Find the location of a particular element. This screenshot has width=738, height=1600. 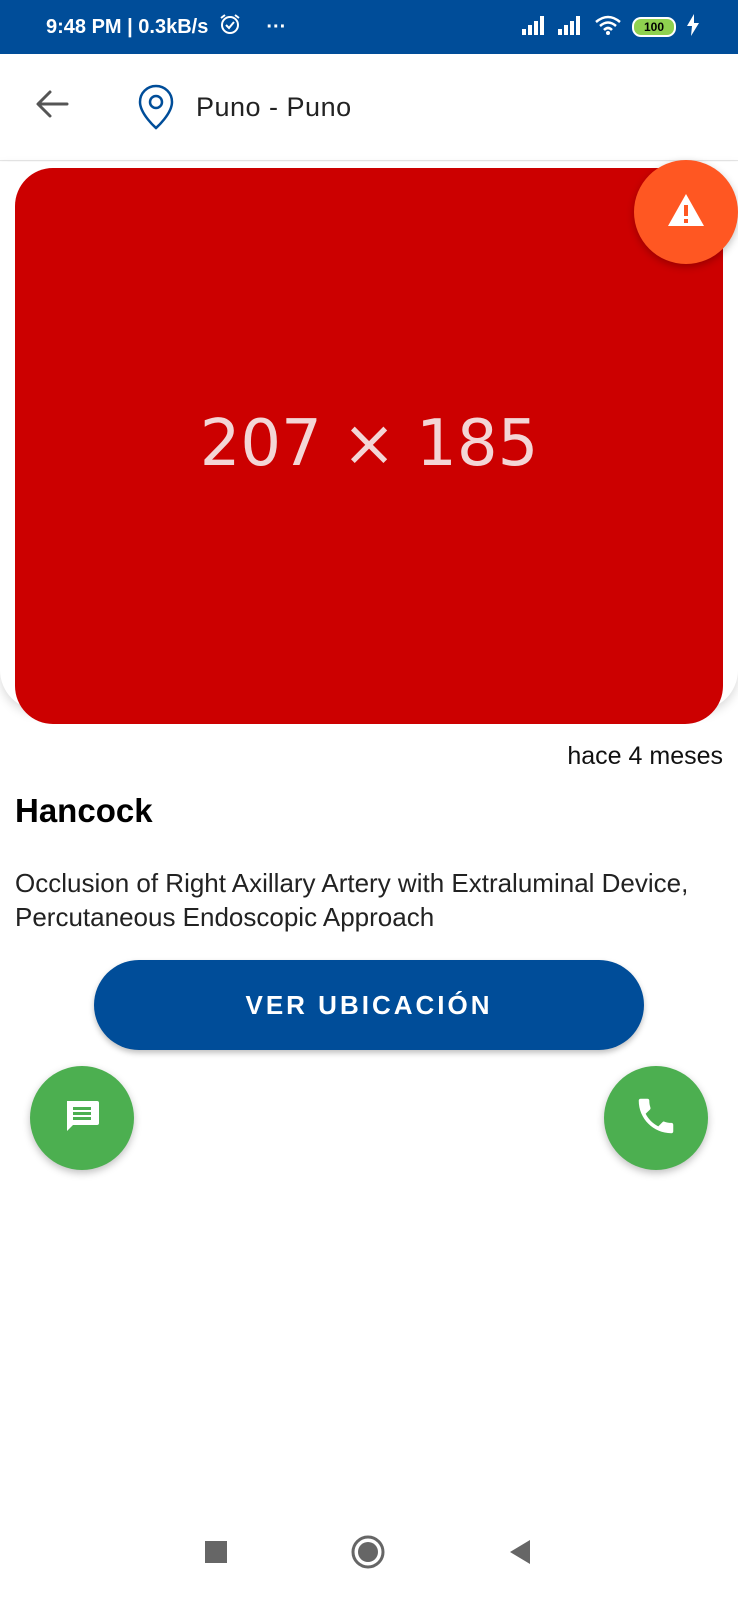

report-warning-button is located at coordinates (686, 212).